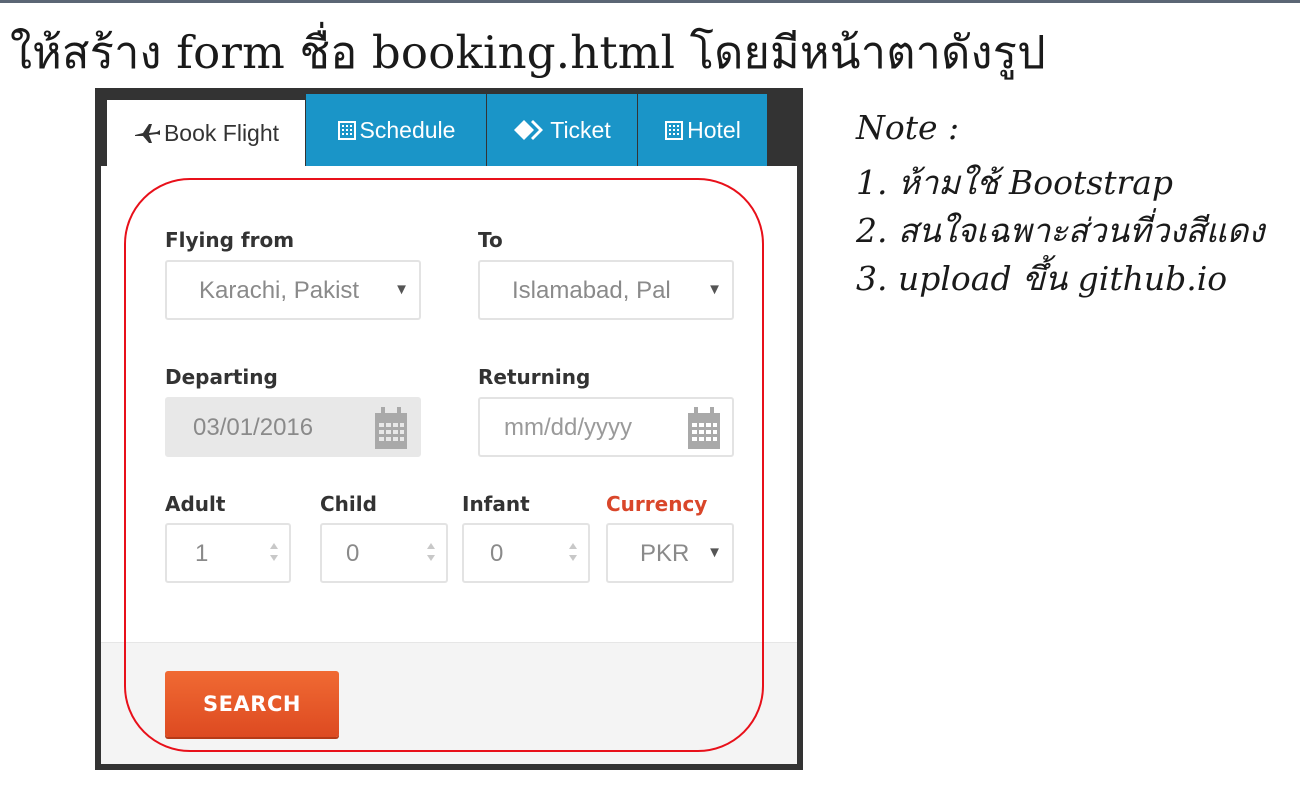  What do you see at coordinates (407, 129) in the screenshot?
I see `tab-schedule-label: Schedule` at bounding box center [407, 129].